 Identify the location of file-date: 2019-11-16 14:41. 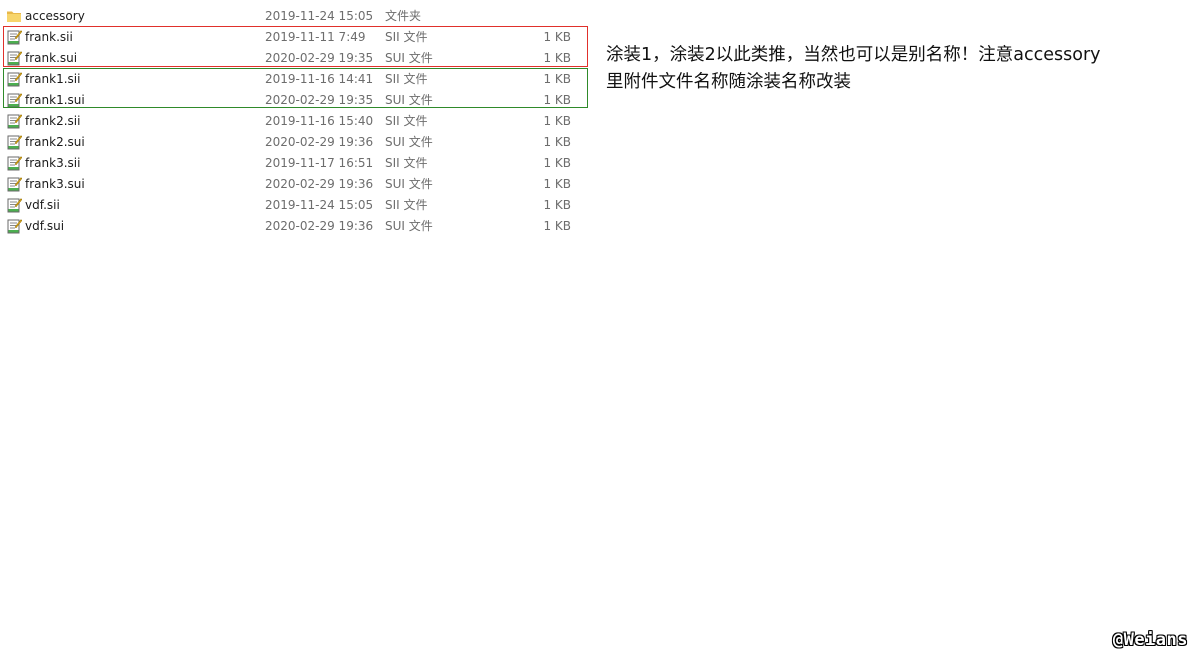
(319, 79).